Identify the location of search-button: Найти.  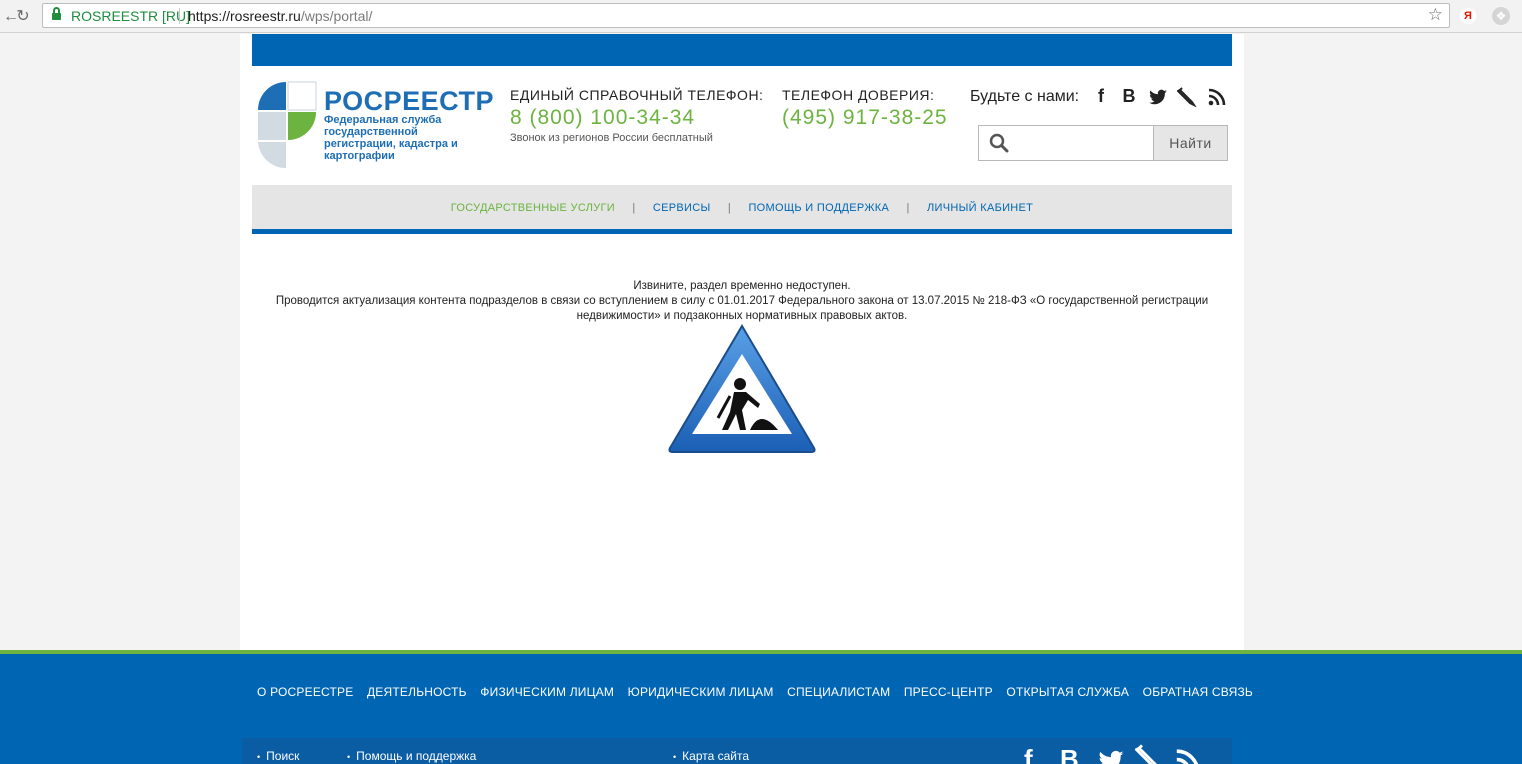
(1190, 143).